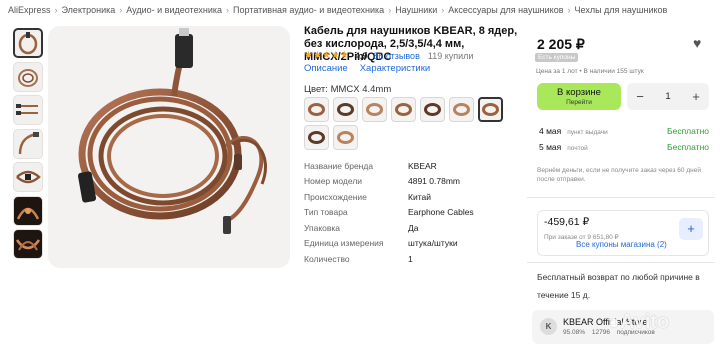 The height and width of the screenshot is (353, 720). What do you see at coordinates (361, 55) in the screenshot?
I see `rating-value: 4,9` at bounding box center [361, 55].